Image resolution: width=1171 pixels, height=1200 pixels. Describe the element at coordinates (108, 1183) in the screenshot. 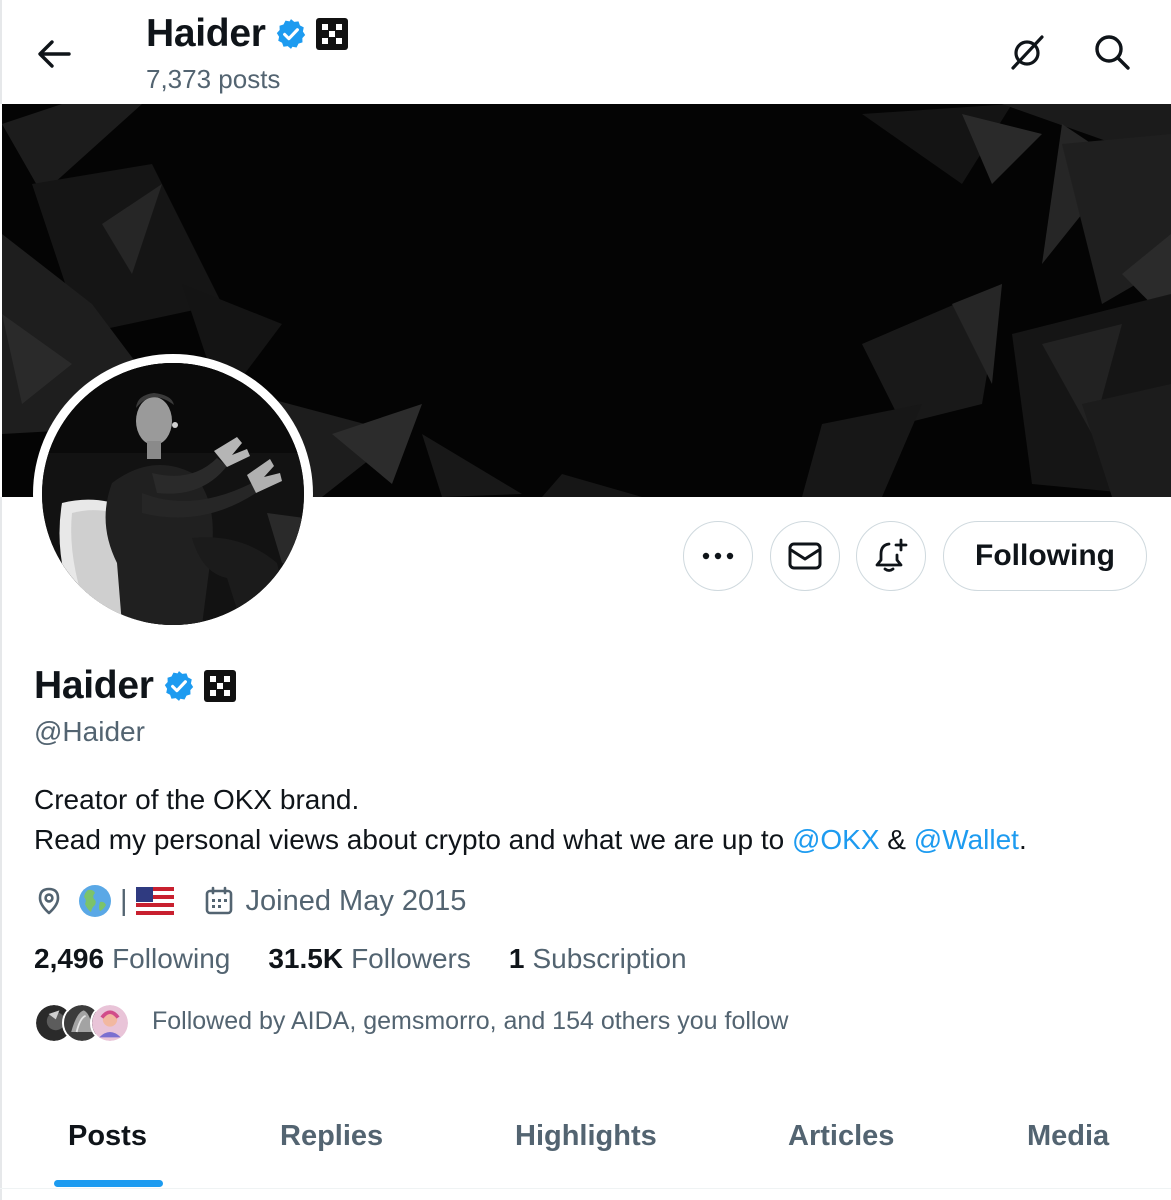

I see `active-tab-indicator` at that location.